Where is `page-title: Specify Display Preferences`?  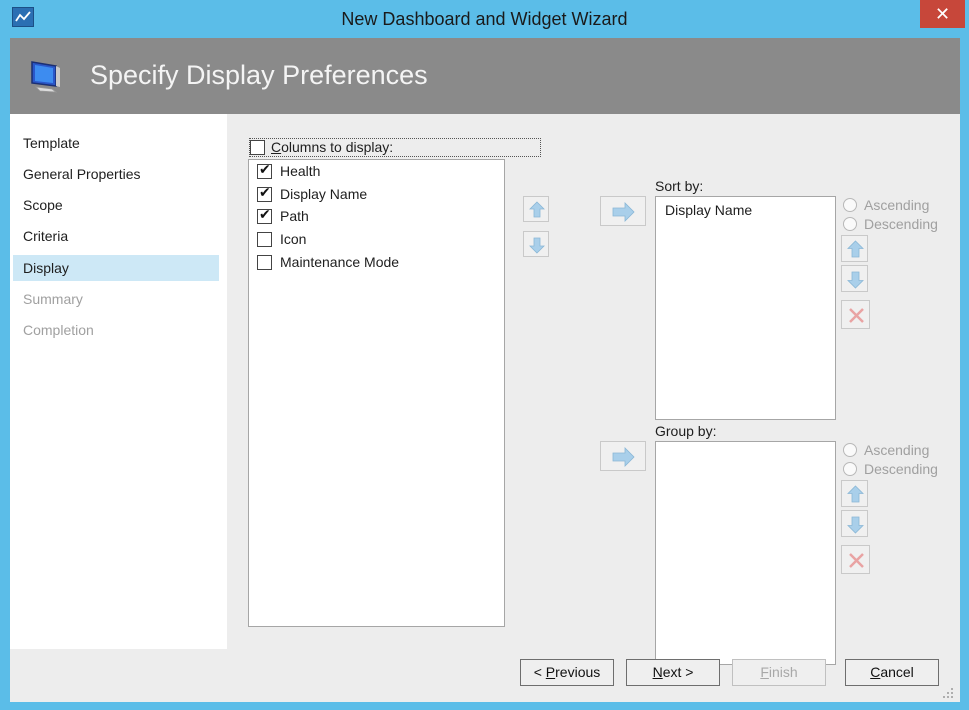
page-title: Specify Display Preferences is located at coordinates (259, 75).